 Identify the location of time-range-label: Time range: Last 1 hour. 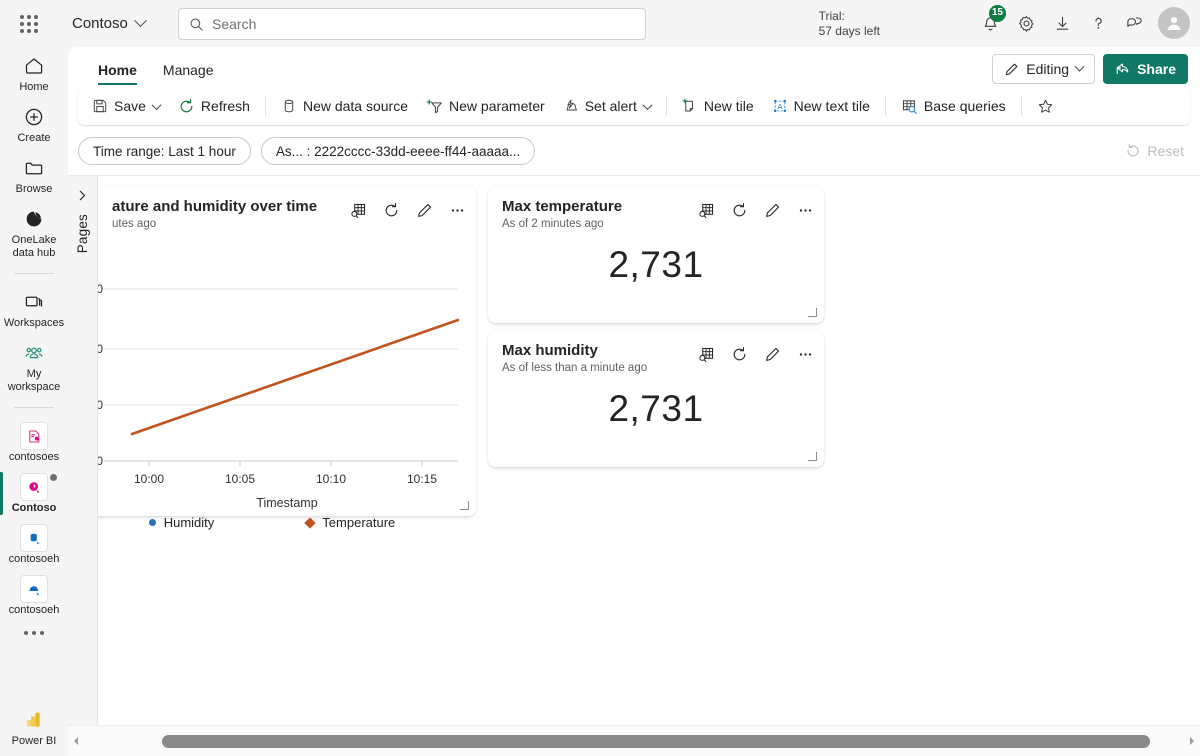
(164, 151).